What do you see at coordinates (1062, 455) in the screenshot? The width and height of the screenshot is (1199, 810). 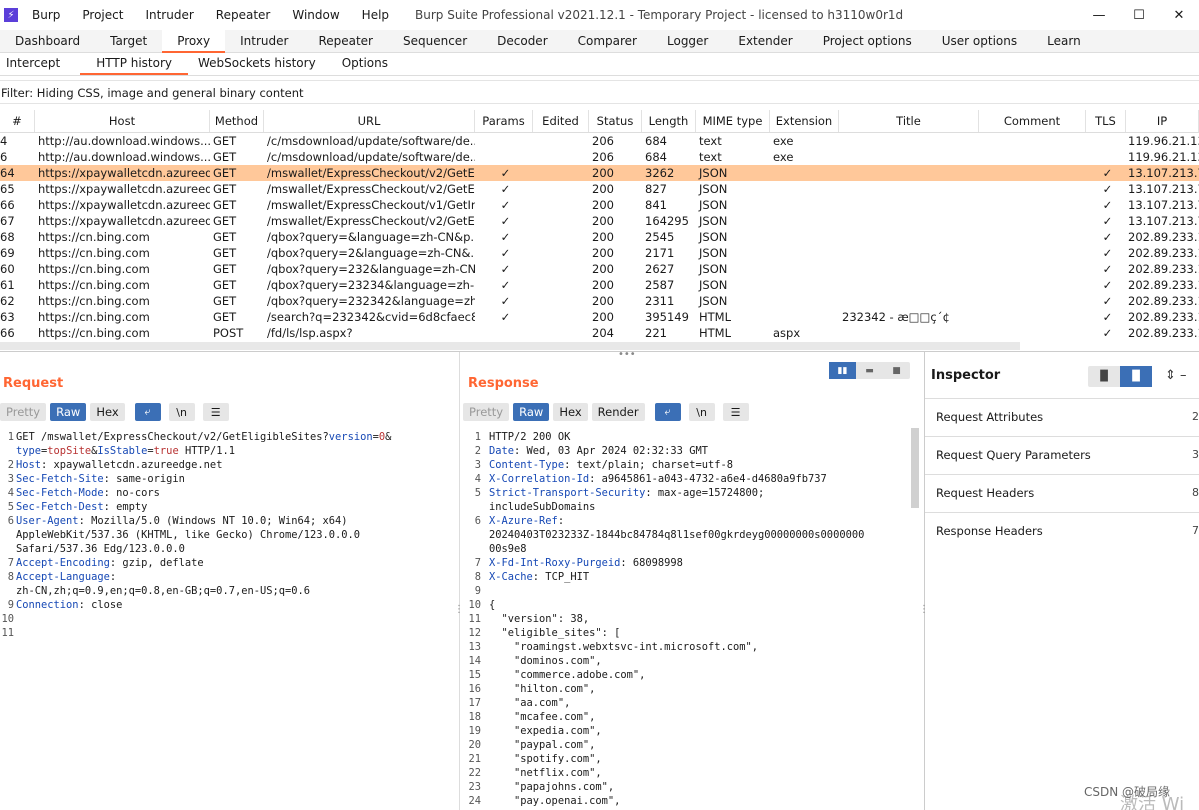 I see `inspector-section-request-query-parameters: Request Query Parameters 3` at bounding box center [1062, 455].